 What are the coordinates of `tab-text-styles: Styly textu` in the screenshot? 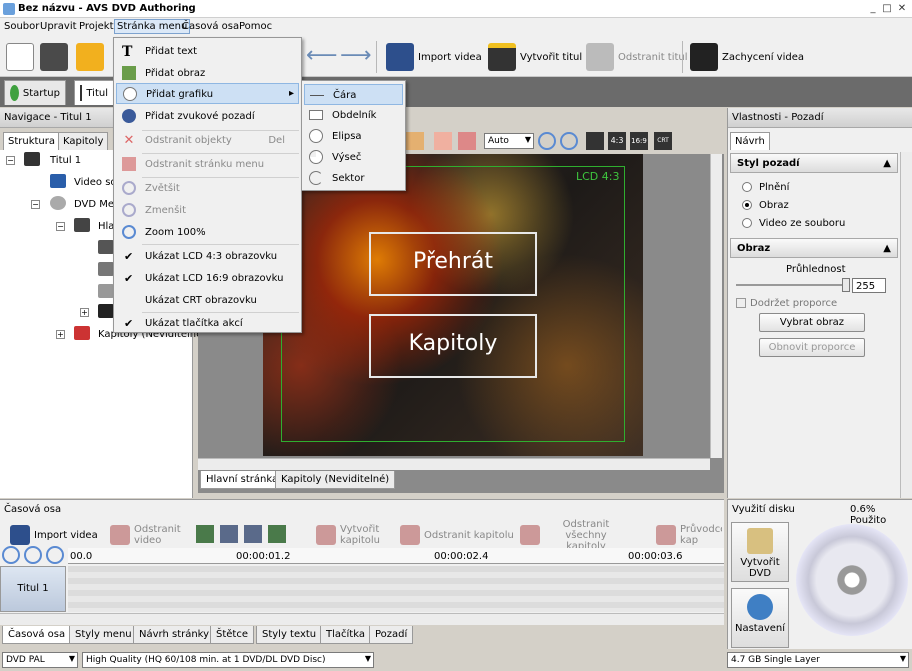 It's located at (289, 635).